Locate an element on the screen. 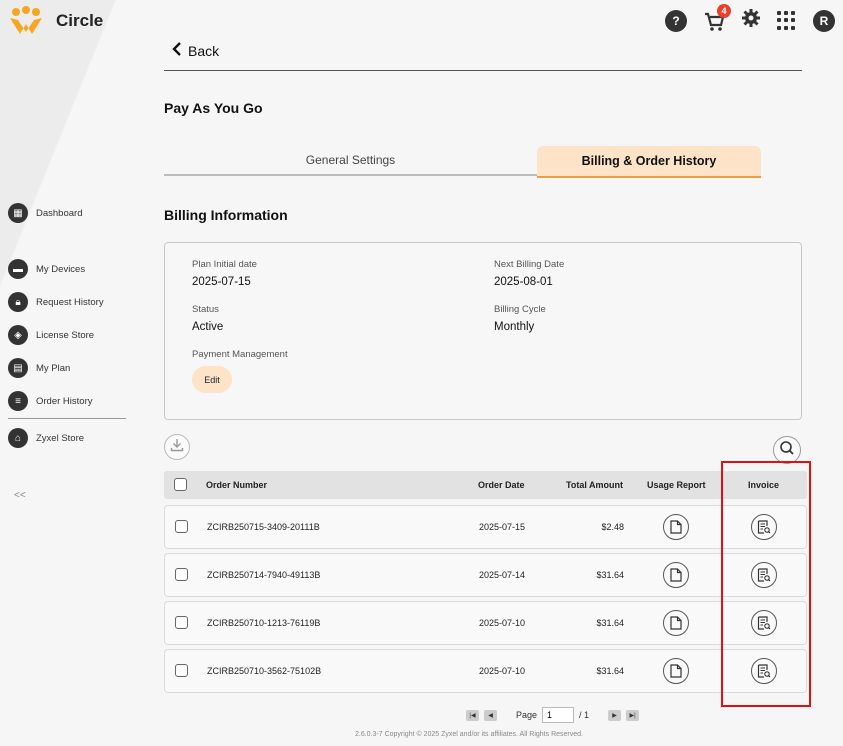  status-value: Active is located at coordinates (208, 327).